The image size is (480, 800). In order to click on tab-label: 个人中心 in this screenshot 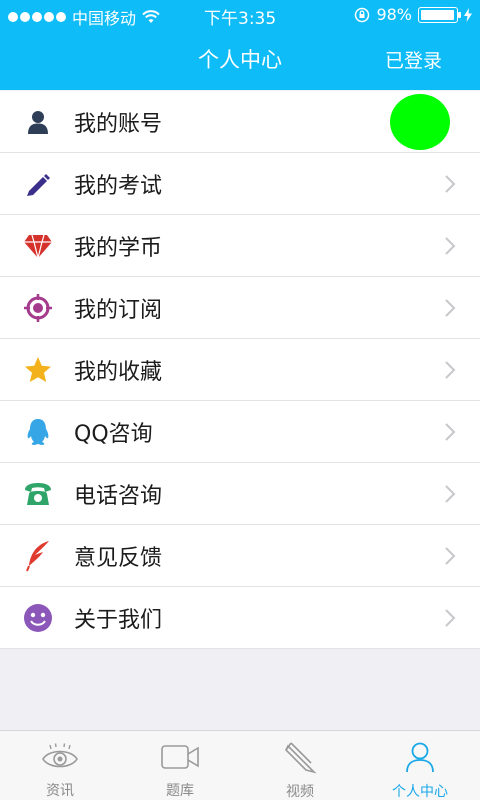, I will do `click(420, 792)`.